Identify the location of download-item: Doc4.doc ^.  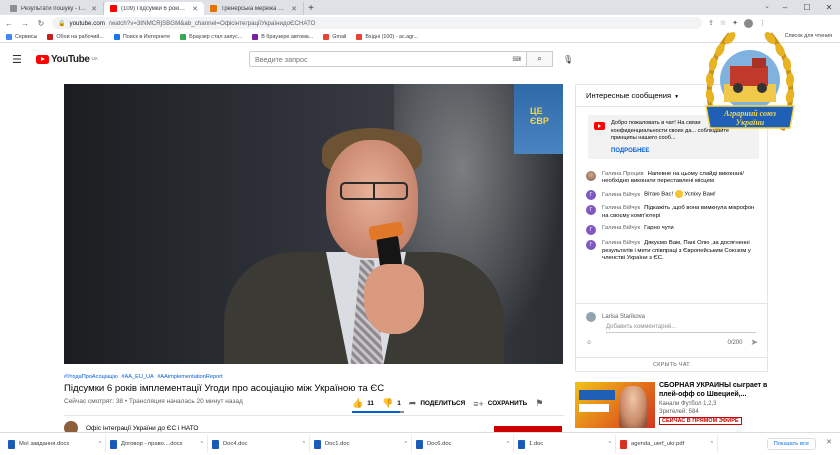
(259, 444).